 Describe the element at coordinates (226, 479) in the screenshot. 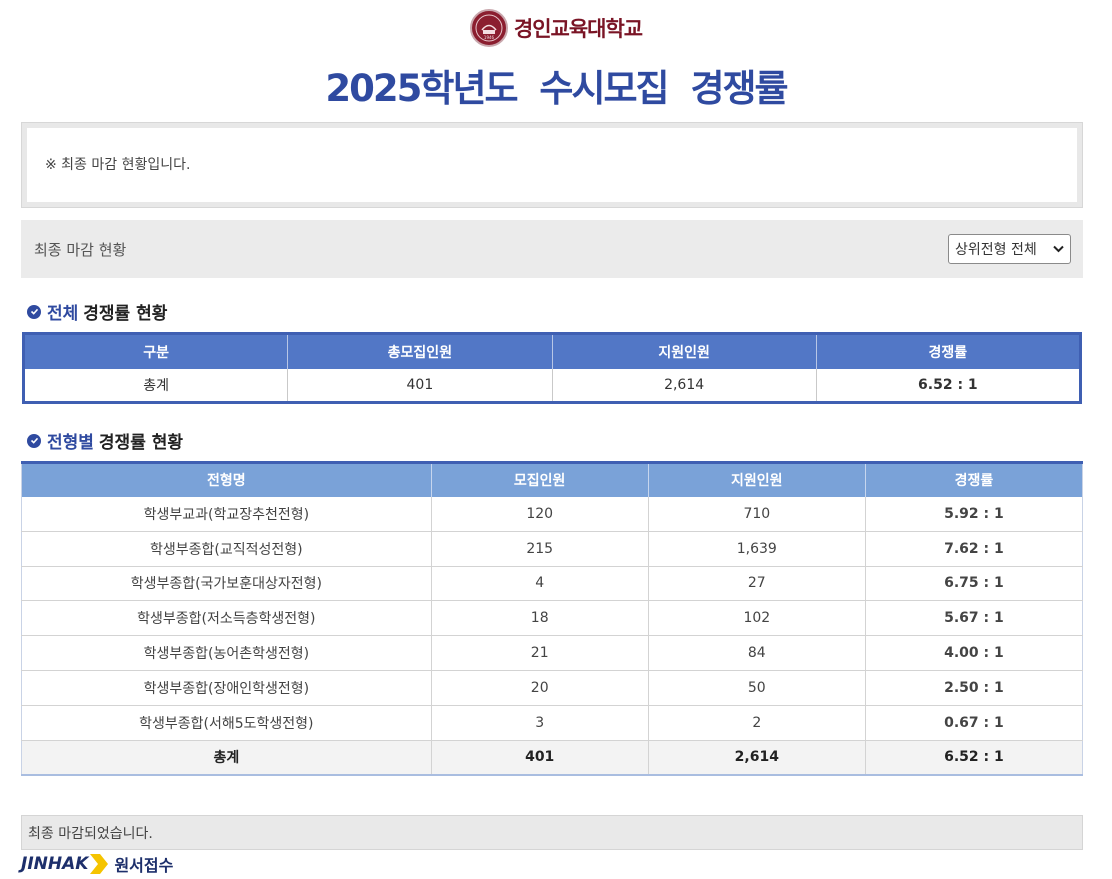

I see `column-header: 전형명` at that location.